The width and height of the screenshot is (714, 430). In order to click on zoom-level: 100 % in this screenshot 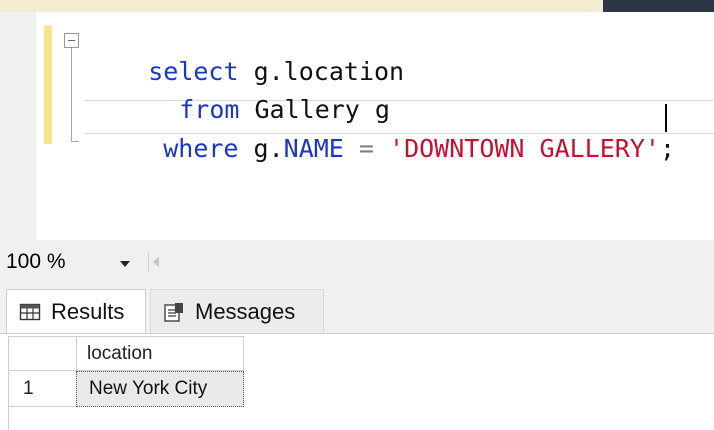, I will do `click(36, 262)`.